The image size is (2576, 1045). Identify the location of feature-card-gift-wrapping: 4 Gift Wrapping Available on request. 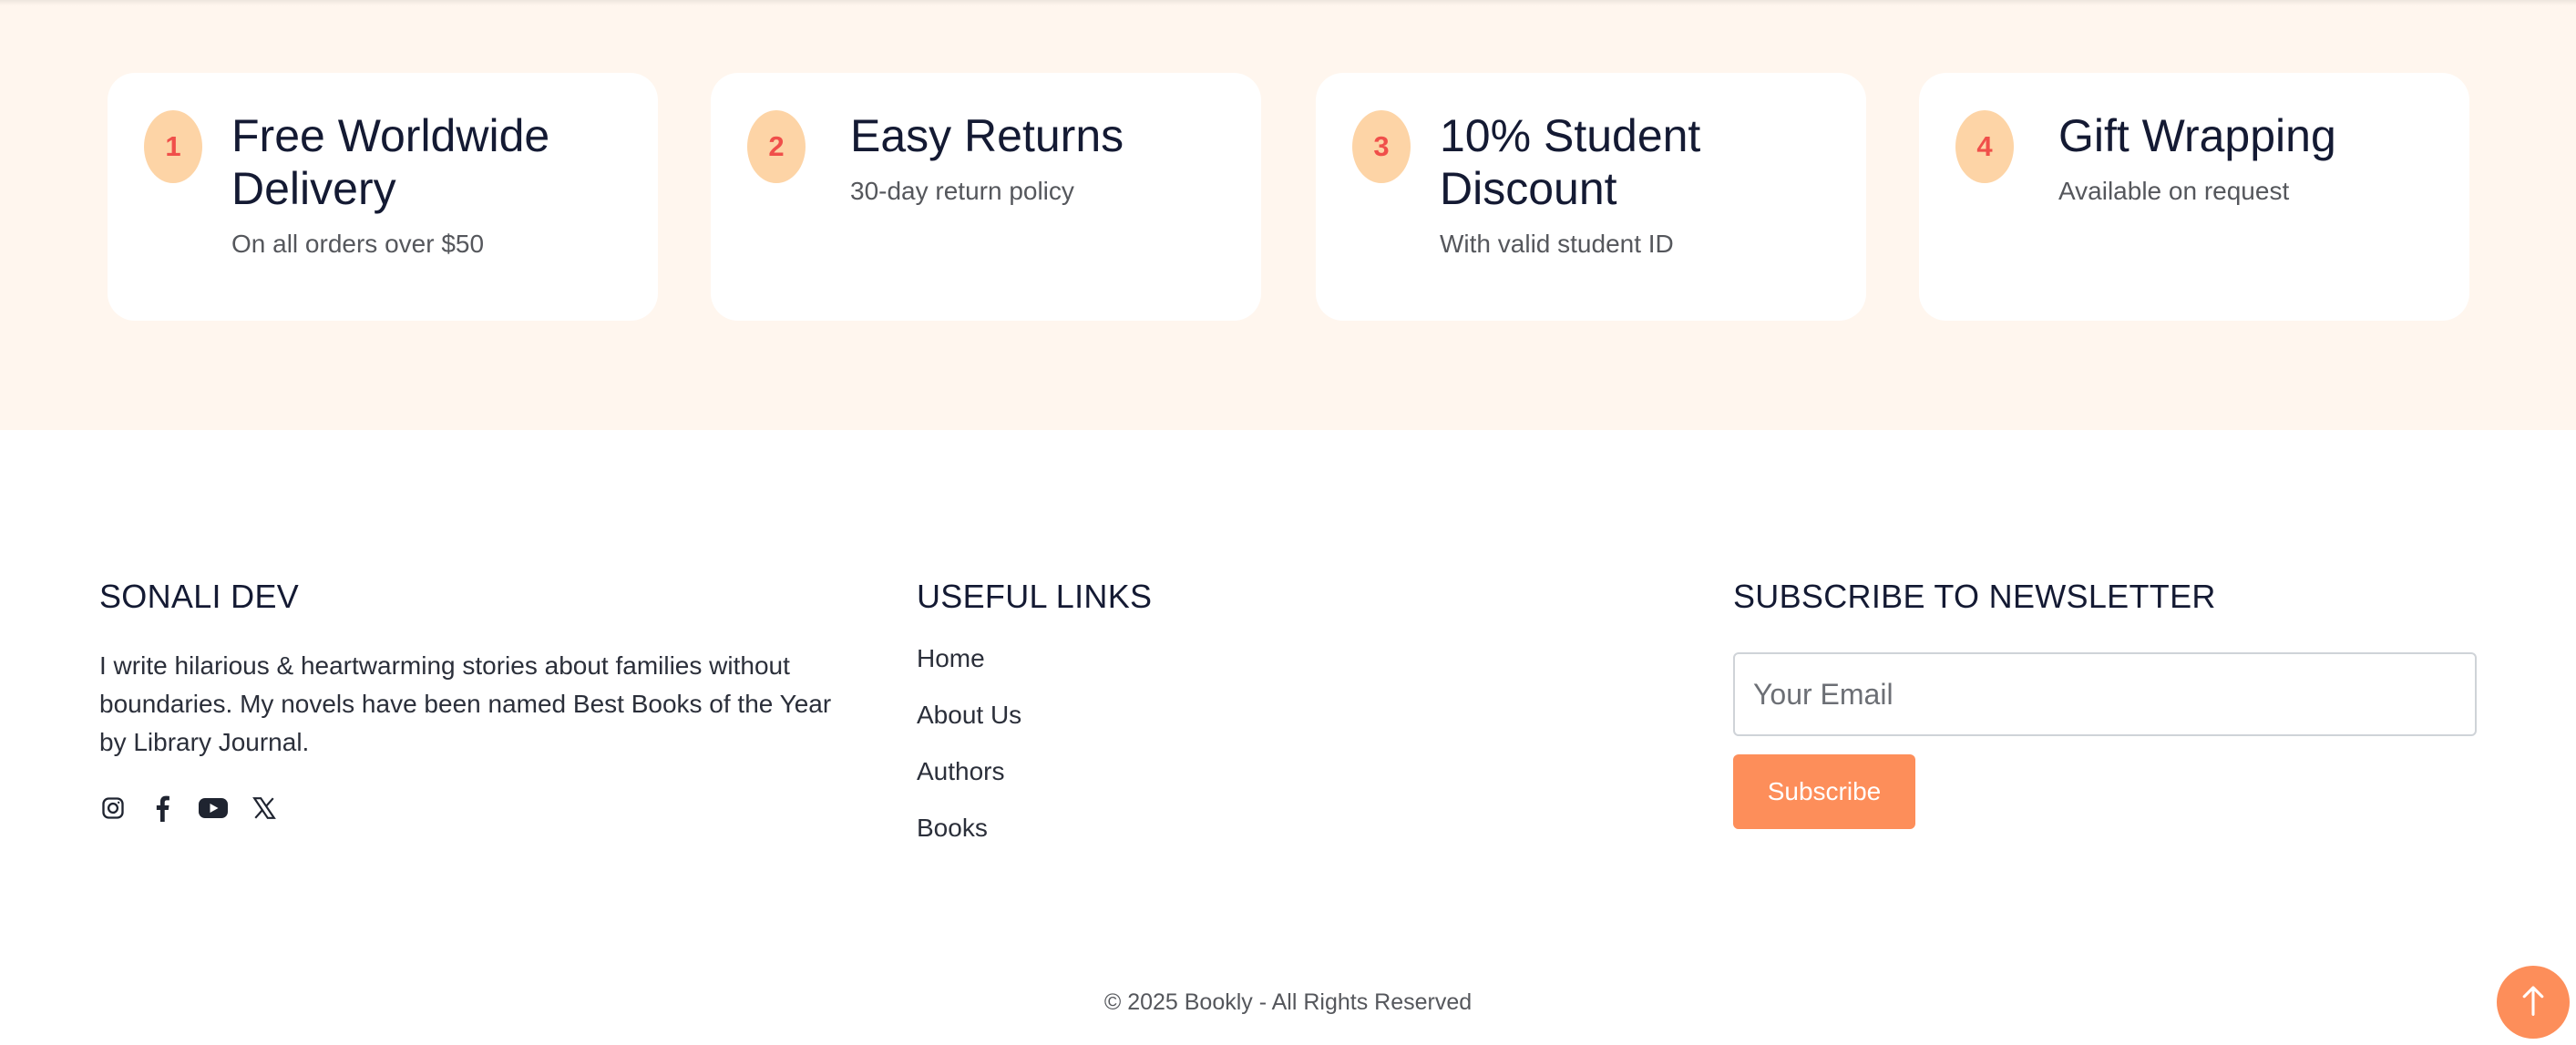
(2194, 197).